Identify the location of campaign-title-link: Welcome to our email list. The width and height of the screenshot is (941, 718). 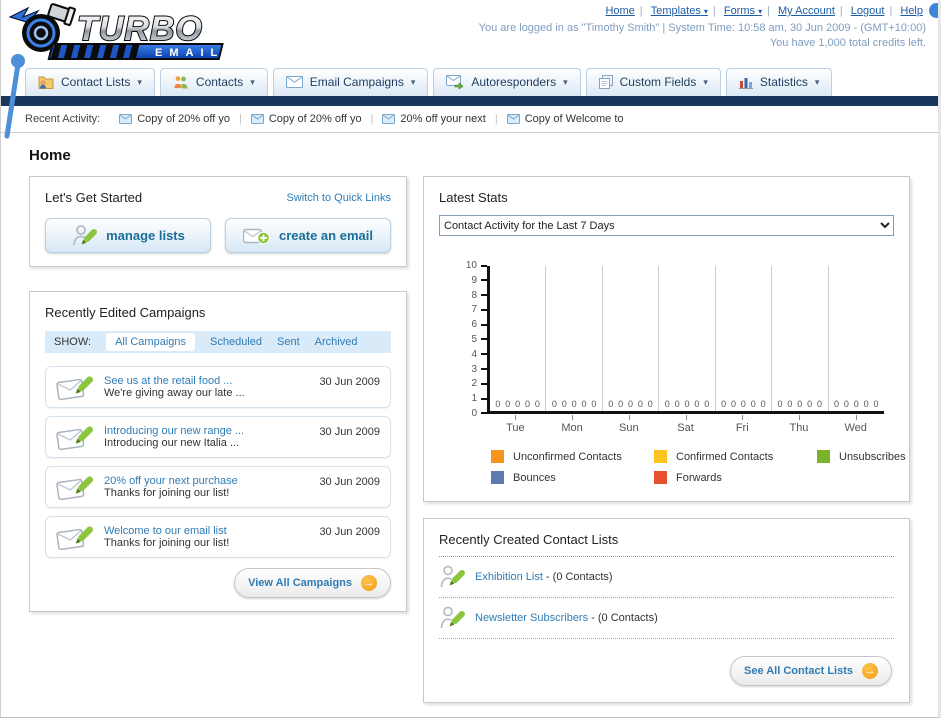
(206, 531).